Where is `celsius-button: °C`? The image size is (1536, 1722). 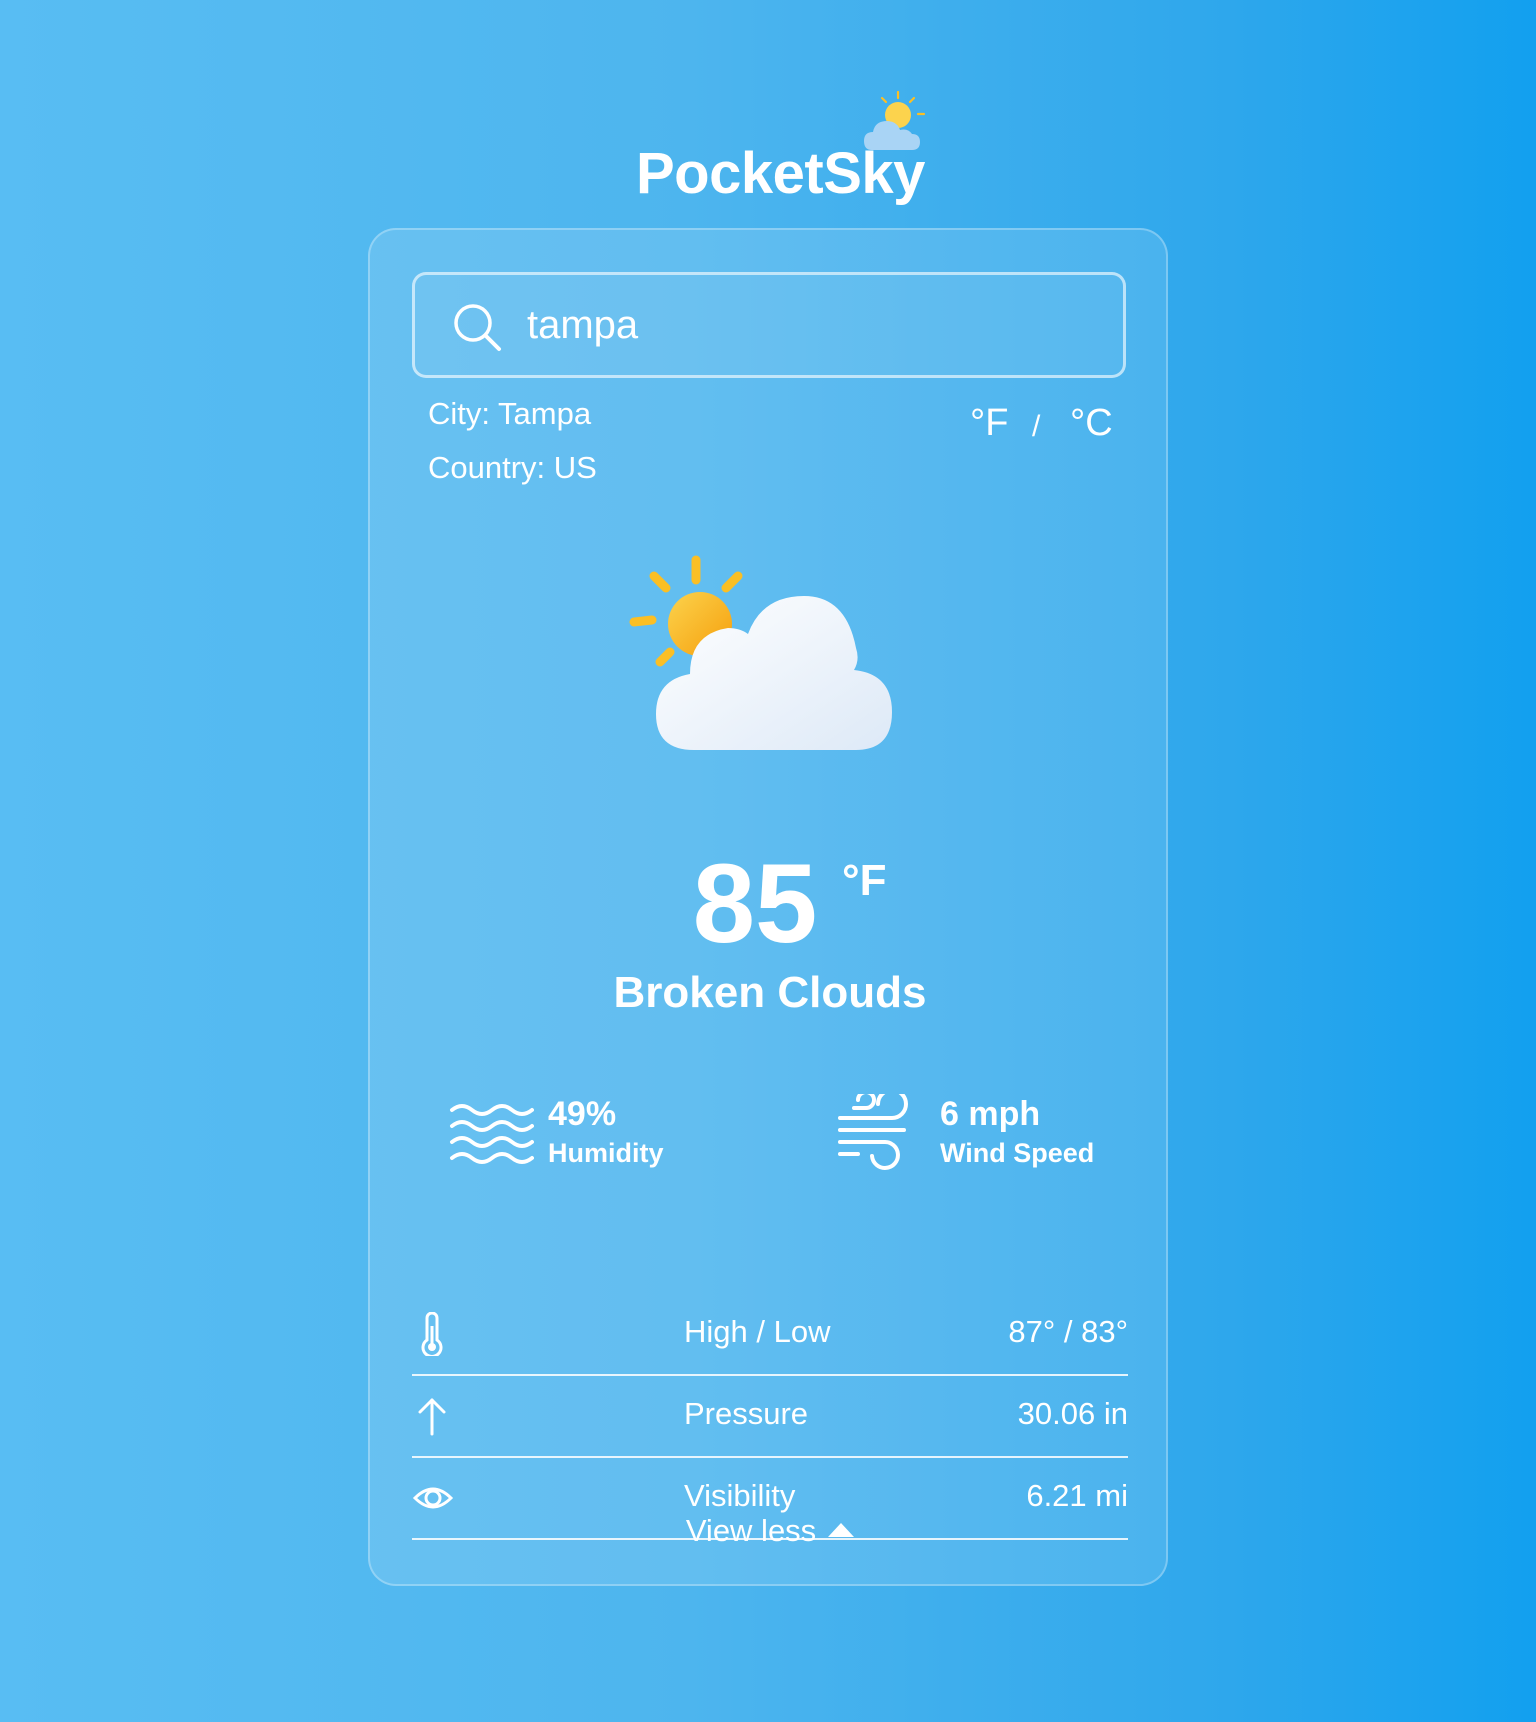 celsius-button: °C is located at coordinates (1091, 423).